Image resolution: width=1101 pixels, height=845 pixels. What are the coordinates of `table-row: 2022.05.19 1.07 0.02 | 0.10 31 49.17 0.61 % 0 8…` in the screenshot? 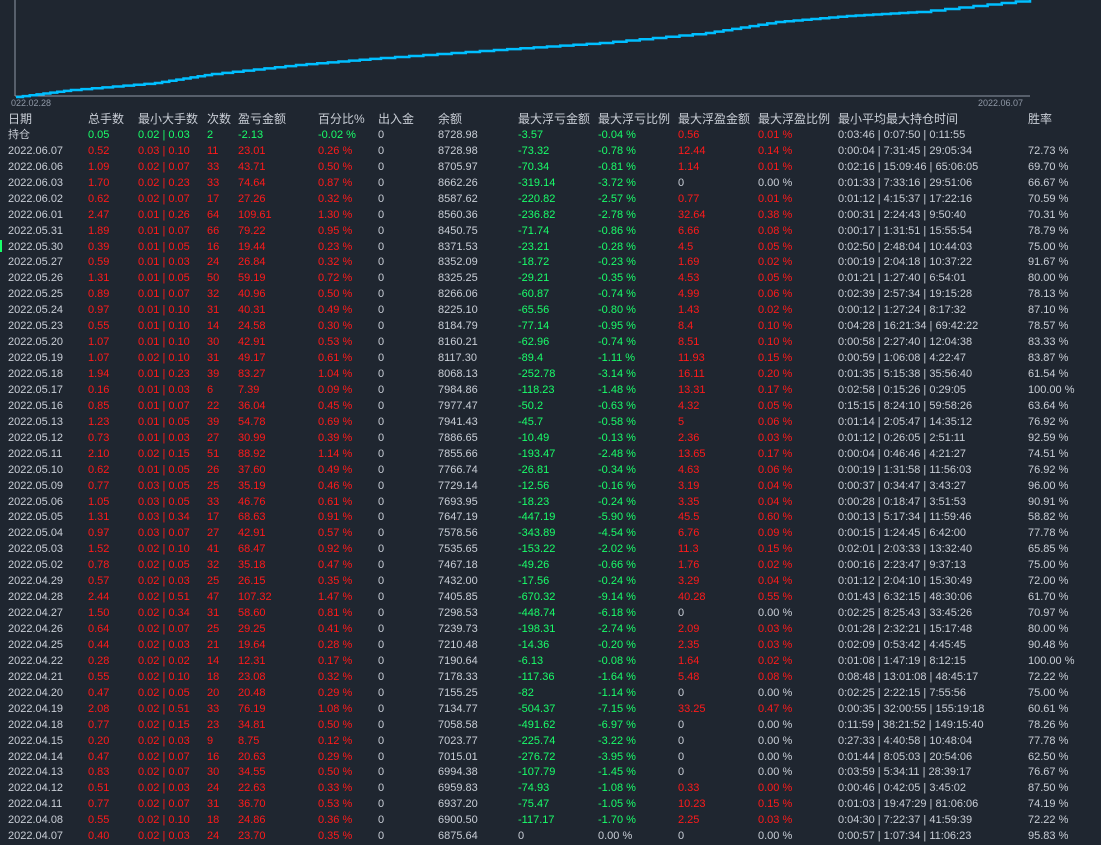 It's located at (550, 359).